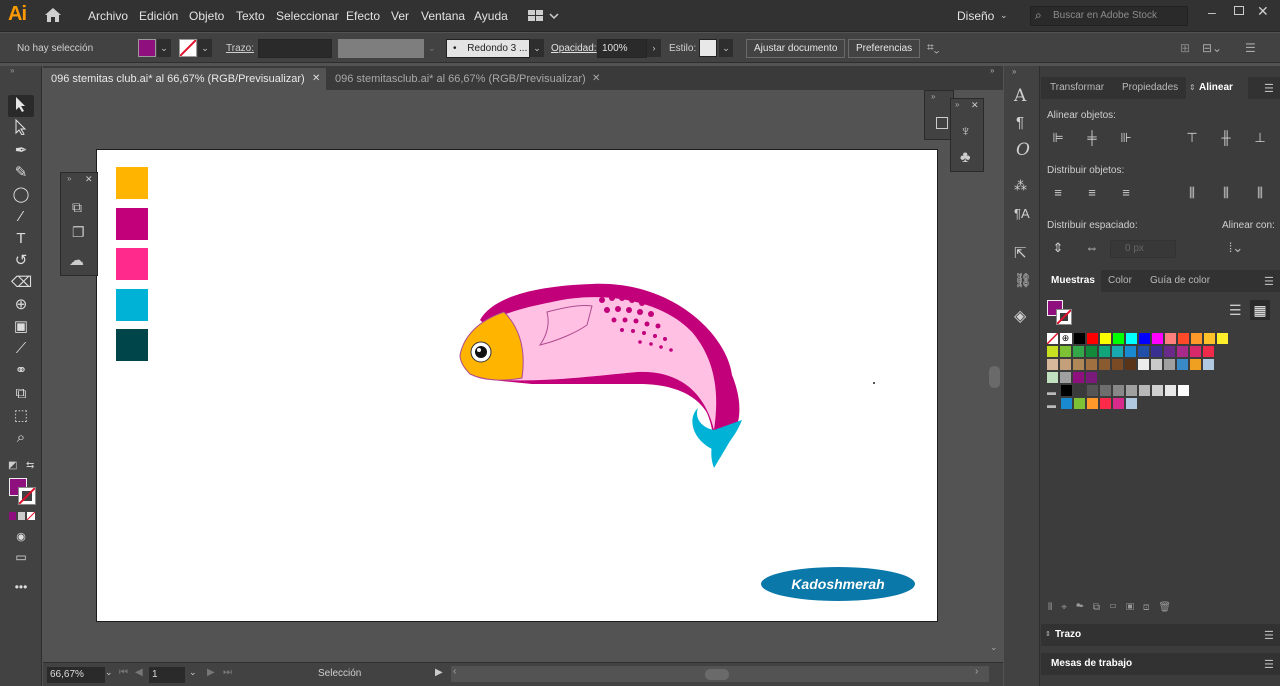 Image resolution: width=1280 pixels, height=686 pixels. I want to click on stroke-weight-field, so click(295, 48).